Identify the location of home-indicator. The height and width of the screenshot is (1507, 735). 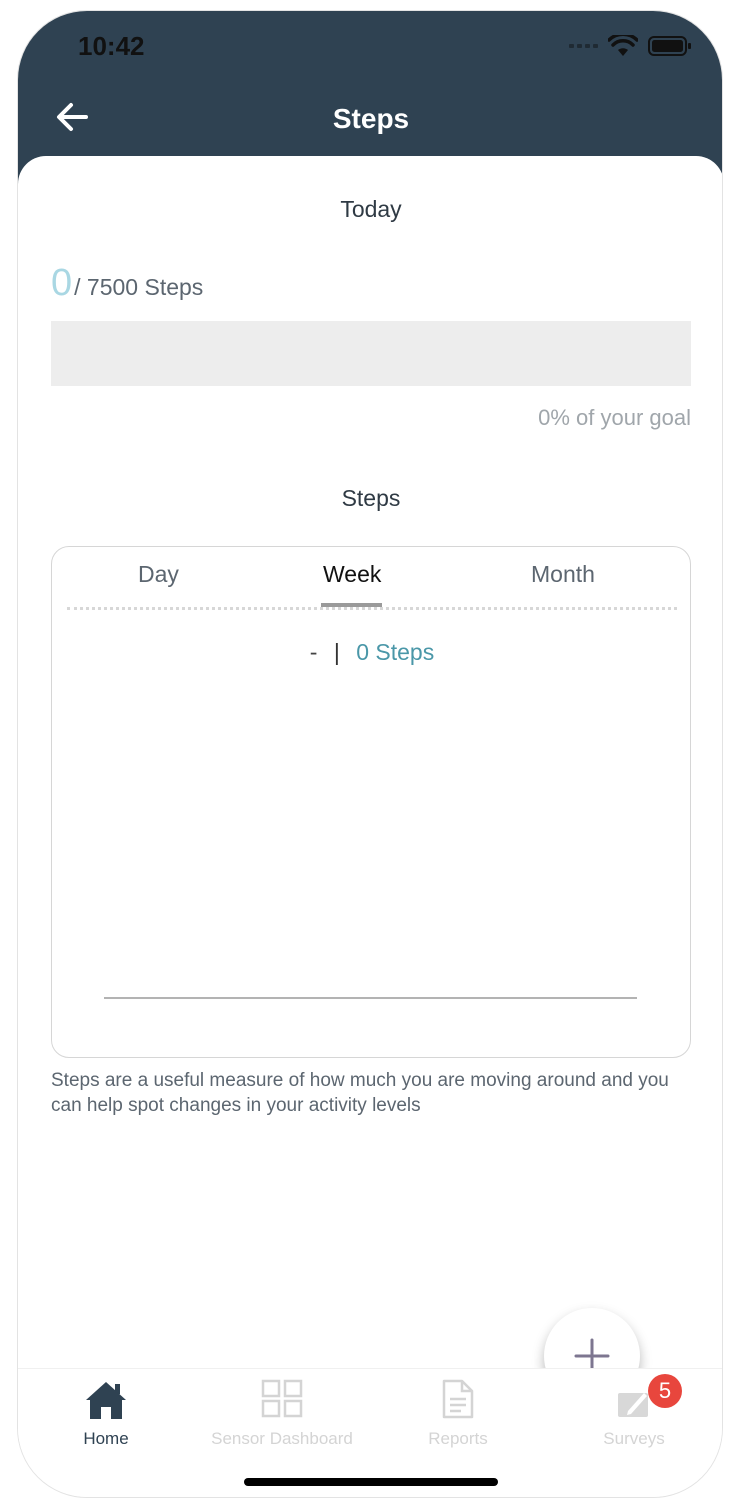
(371, 1482).